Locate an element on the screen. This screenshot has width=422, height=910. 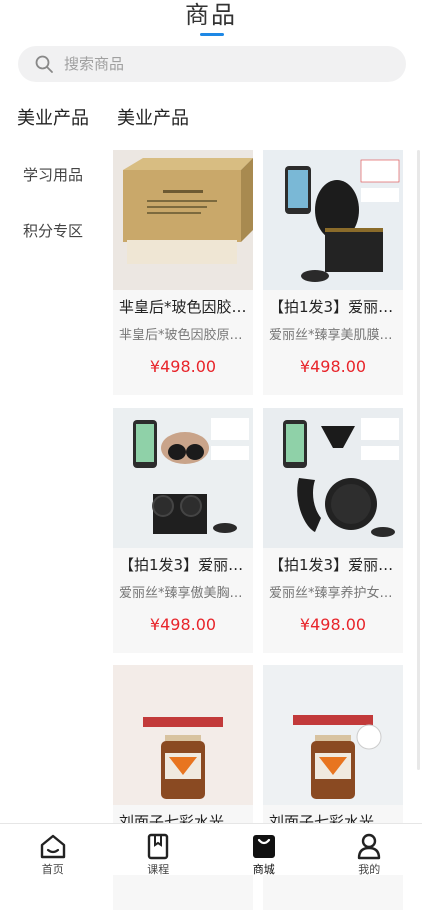
search-input is located at coordinates (212, 64).